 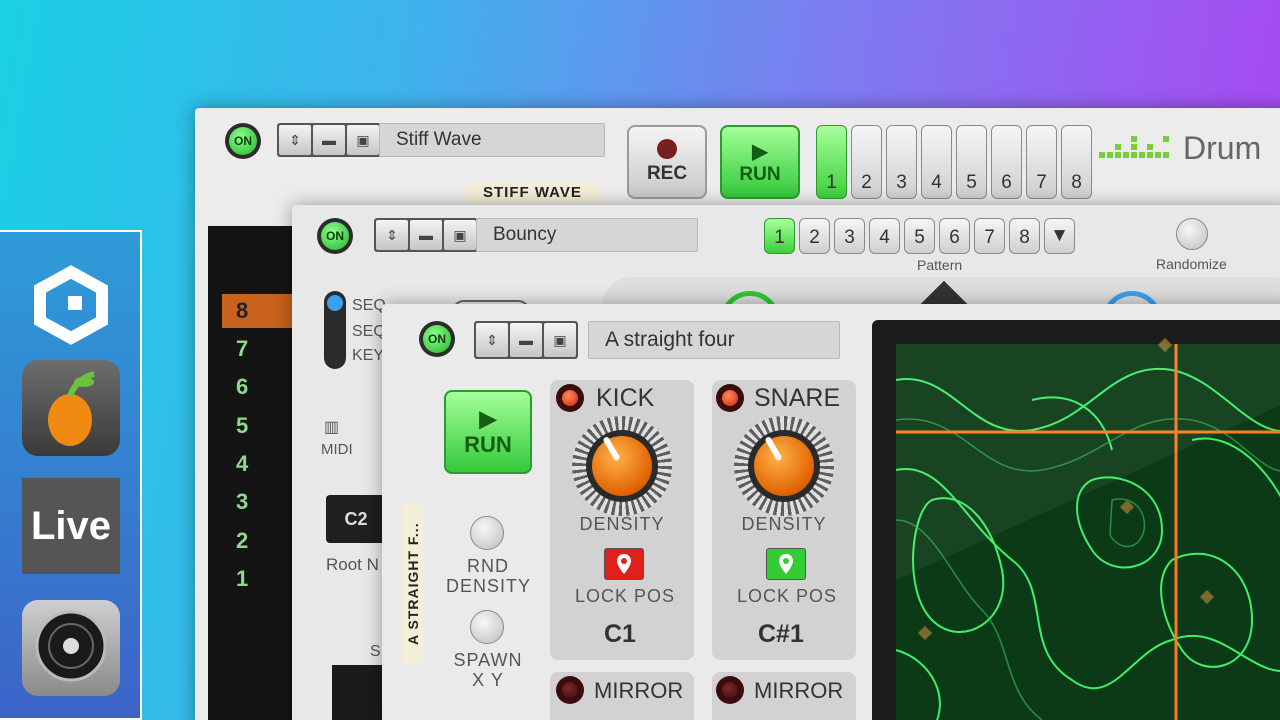 I want to click on record-icon, so click(x=667, y=149).